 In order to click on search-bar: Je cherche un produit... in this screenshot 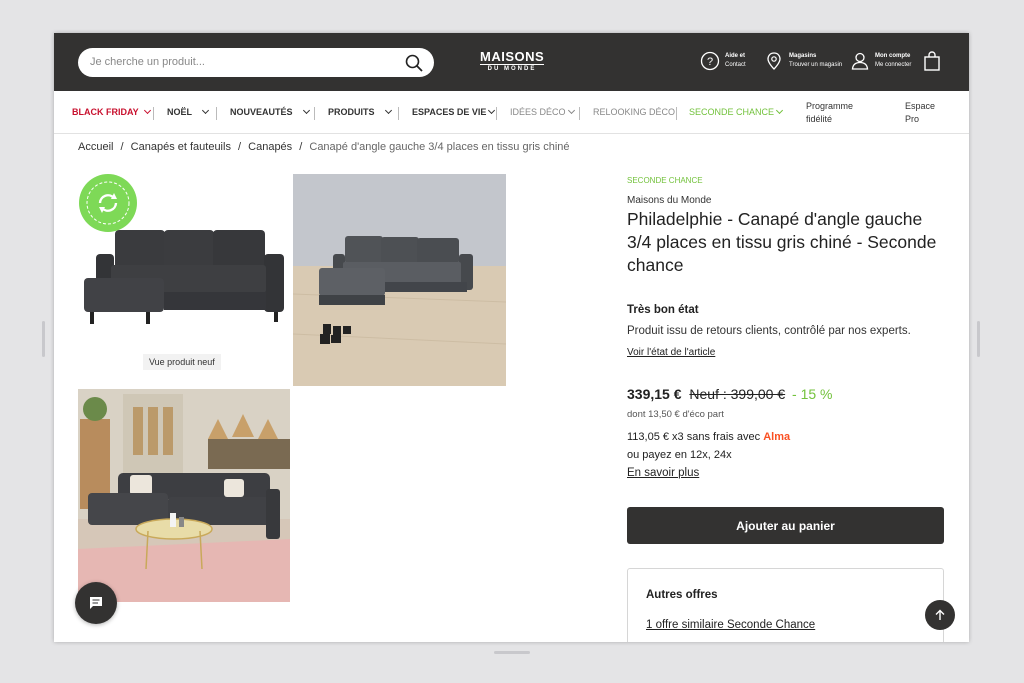, I will do `click(256, 62)`.